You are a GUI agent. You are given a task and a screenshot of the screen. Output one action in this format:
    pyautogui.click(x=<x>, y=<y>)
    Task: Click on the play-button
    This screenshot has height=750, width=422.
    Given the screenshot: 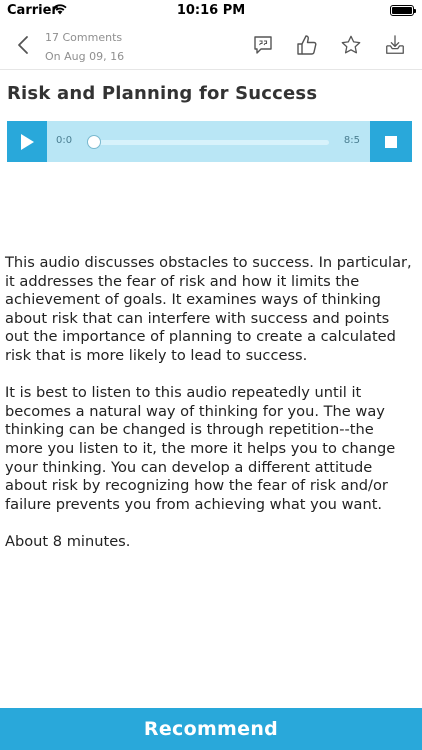 What is the action you would take?
    pyautogui.click(x=27, y=141)
    